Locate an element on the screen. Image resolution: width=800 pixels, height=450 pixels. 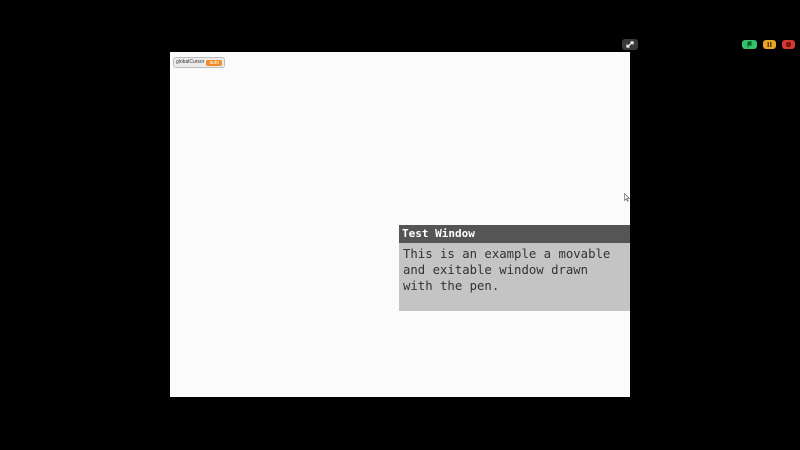
green-flag-button is located at coordinates (749, 44).